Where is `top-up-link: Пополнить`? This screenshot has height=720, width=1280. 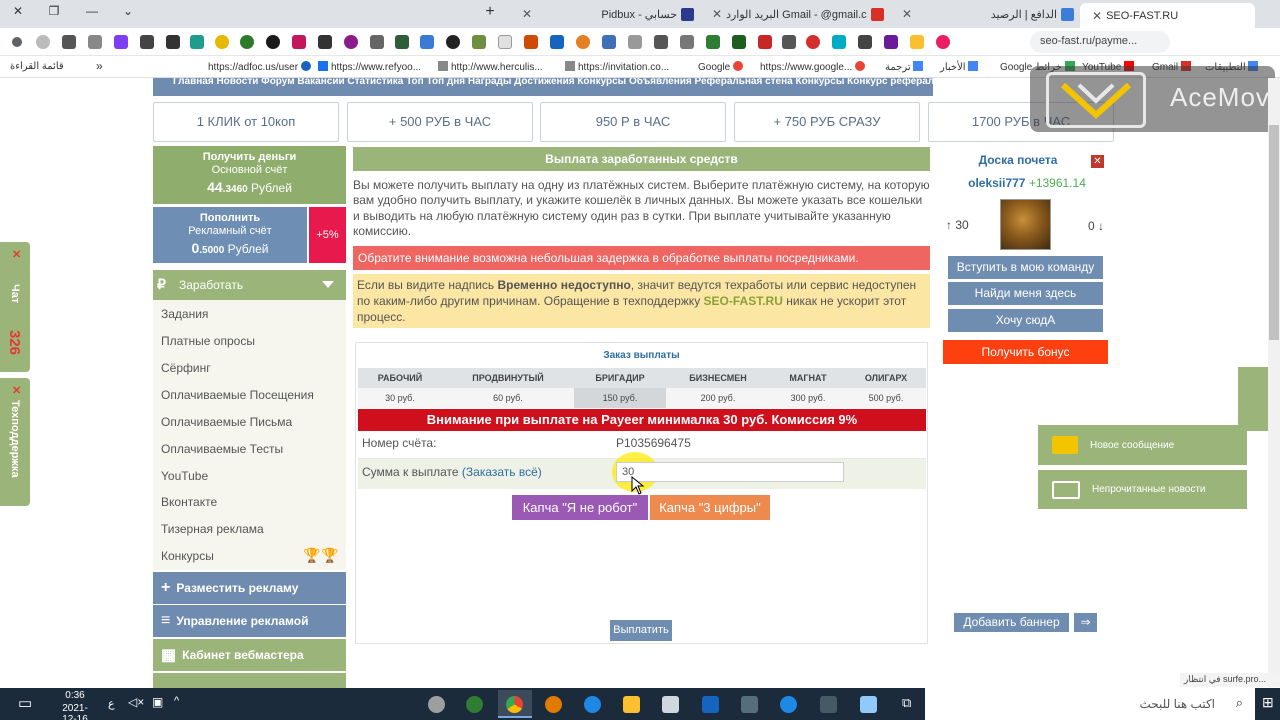
top-up-link: Пополнить is located at coordinates (230, 215).